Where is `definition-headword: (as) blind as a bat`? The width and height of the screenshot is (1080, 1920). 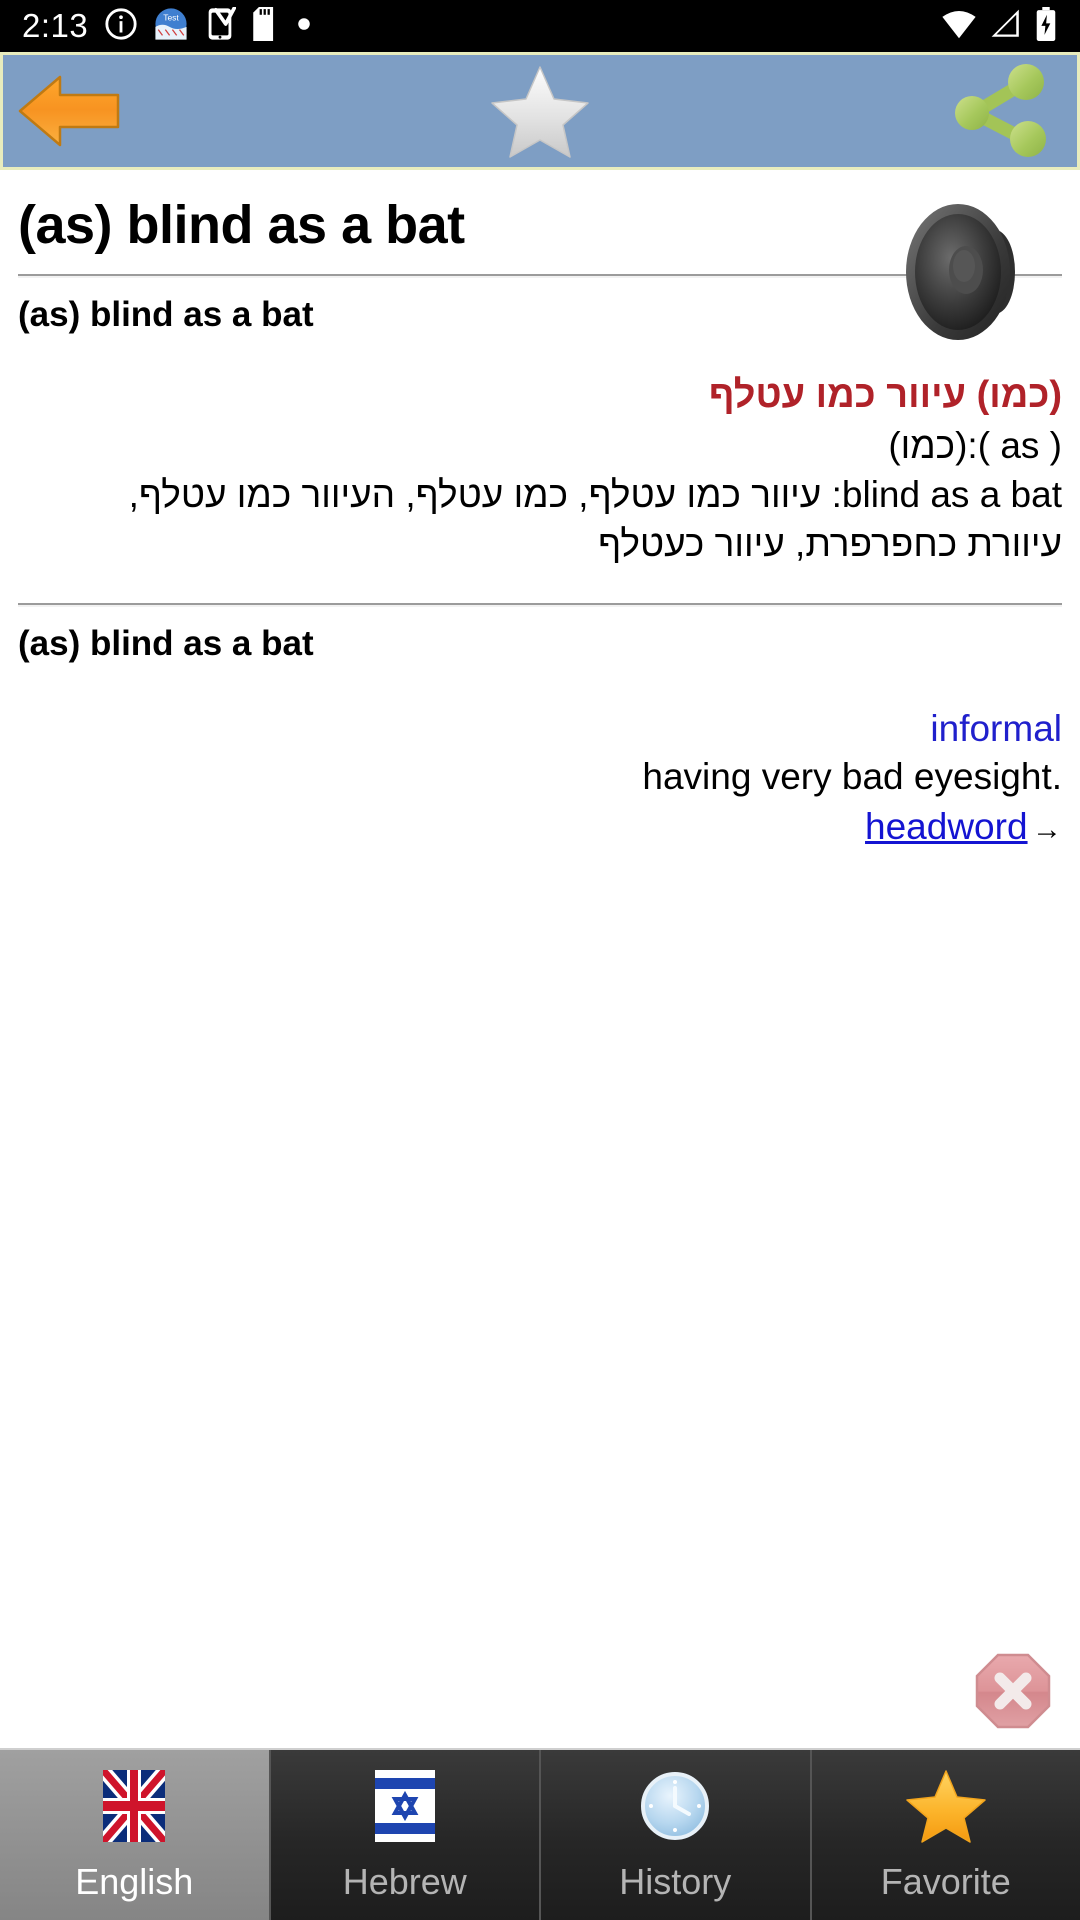
definition-headword: (as) blind as a bat is located at coordinates (166, 643).